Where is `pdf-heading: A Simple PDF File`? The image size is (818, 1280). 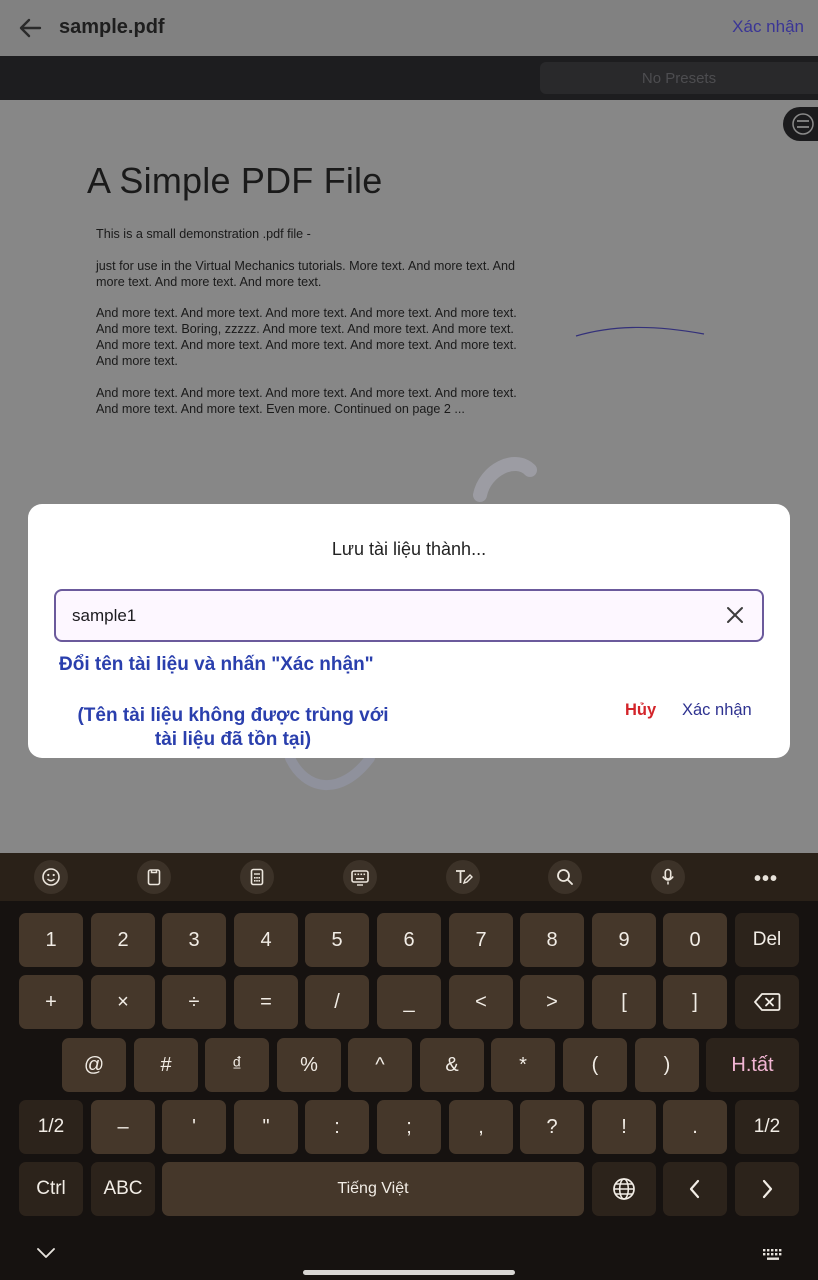 pdf-heading: A Simple PDF File is located at coordinates (235, 180).